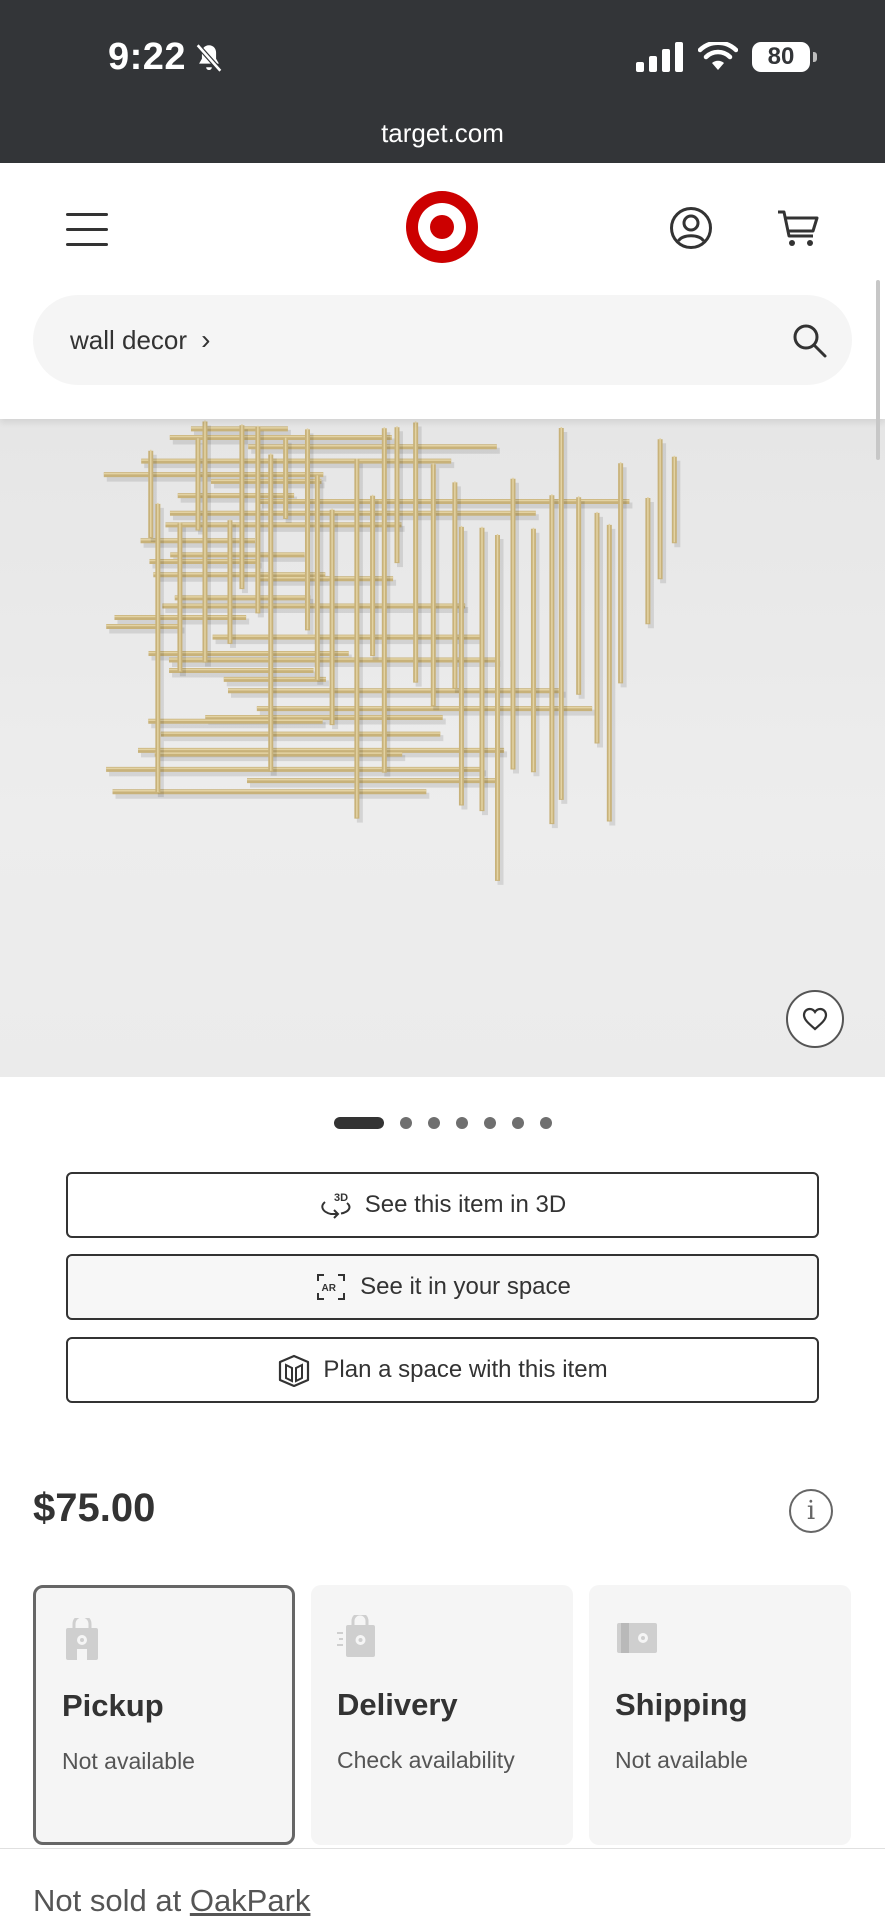 The height and width of the screenshot is (1920, 885). Describe the element at coordinates (442, 81) in the screenshot. I see `status-bar: 9:22 80 target.com` at that location.